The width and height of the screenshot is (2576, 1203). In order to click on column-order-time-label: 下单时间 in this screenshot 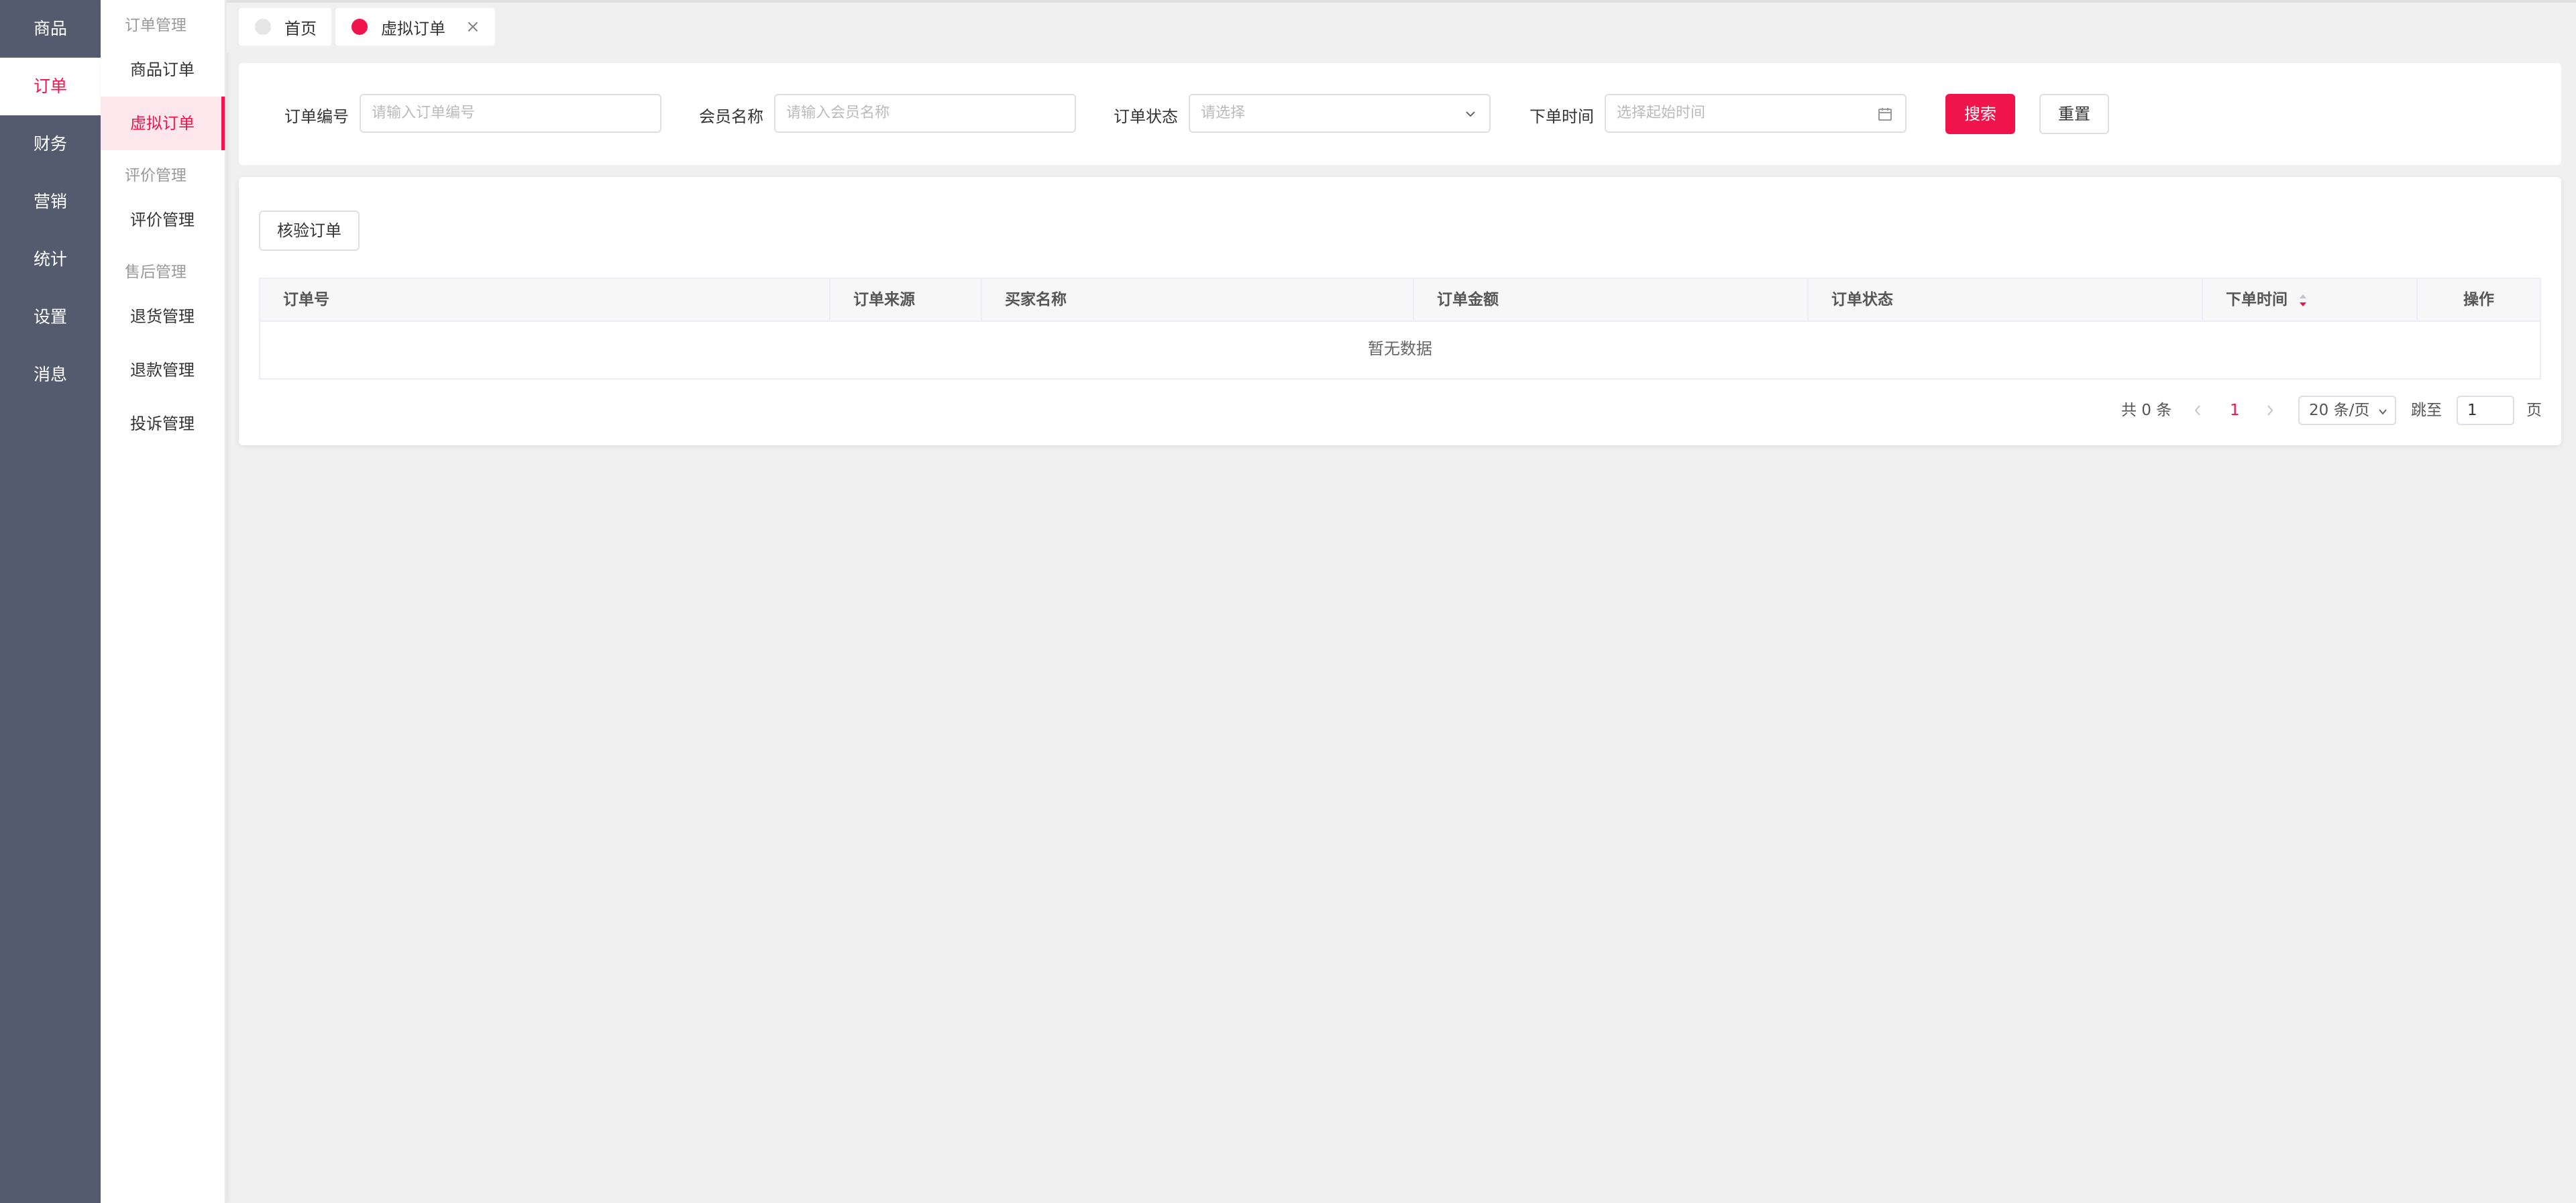, I will do `click(2257, 299)`.